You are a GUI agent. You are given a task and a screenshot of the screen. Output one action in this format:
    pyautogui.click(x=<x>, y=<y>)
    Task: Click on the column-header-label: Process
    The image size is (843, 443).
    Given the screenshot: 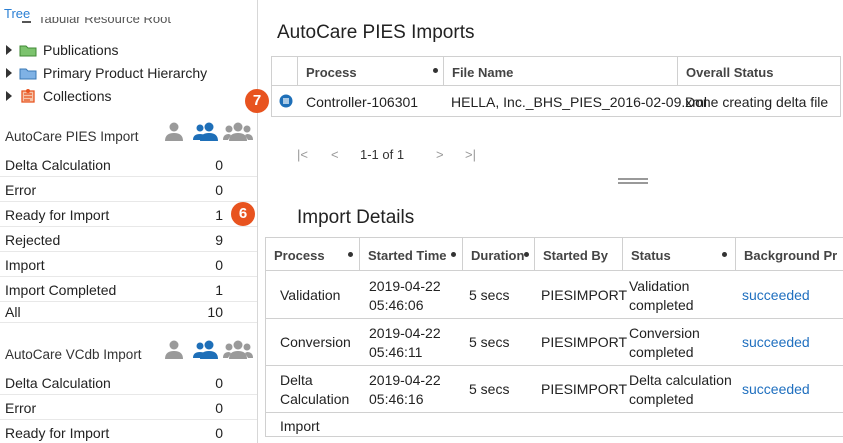 What is the action you would take?
    pyautogui.click(x=299, y=255)
    